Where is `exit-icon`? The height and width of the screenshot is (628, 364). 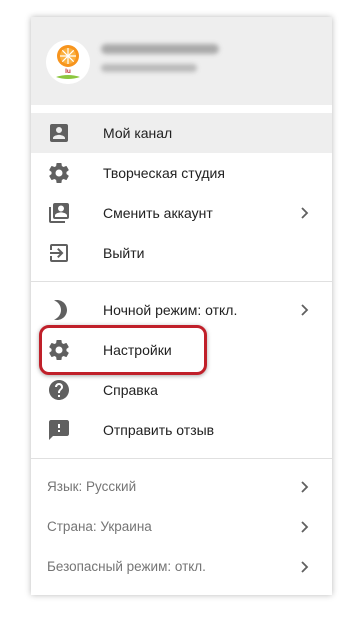
exit-icon is located at coordinates (59, 253).